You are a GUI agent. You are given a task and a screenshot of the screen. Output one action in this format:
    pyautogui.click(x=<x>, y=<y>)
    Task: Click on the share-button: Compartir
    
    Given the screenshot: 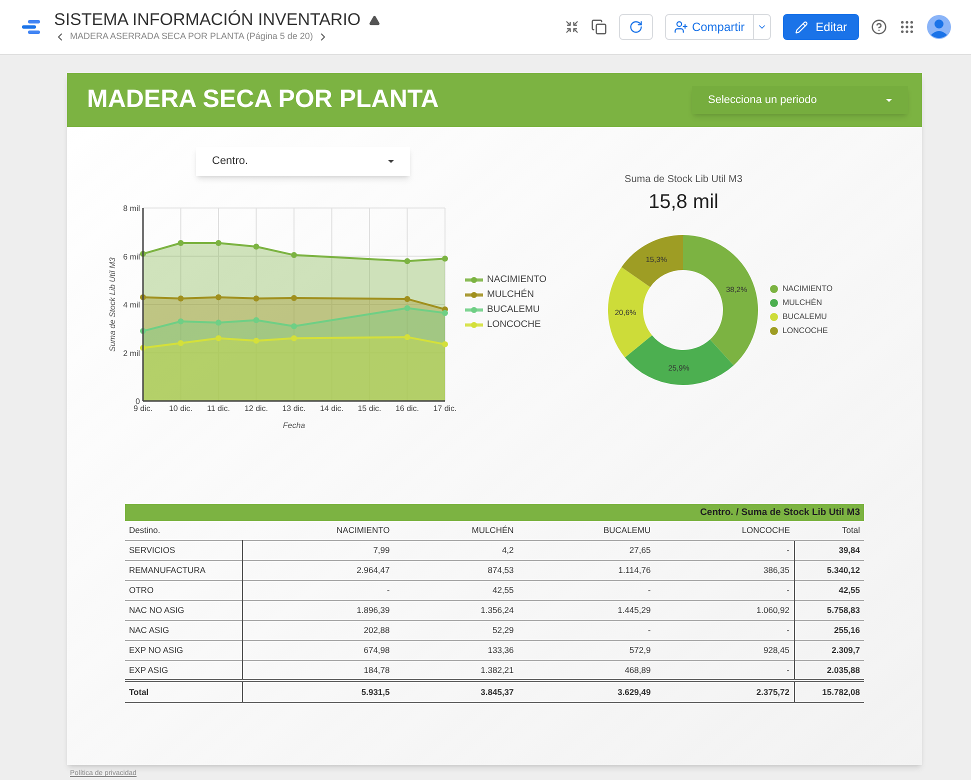 What is the action you would take?
    pyautogui.click(x=717, y=27)
    